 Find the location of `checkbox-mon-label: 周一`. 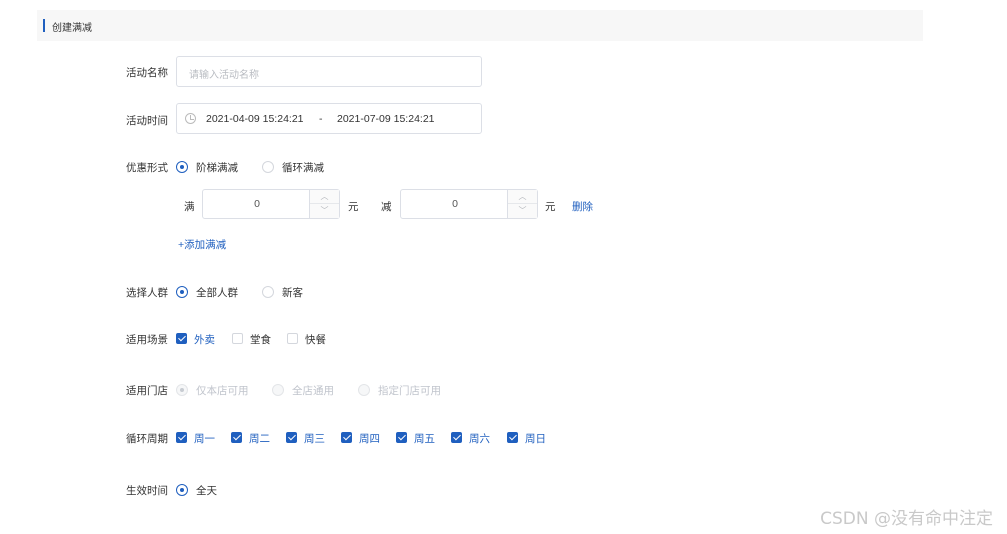

checkbox-mon-label: 周一 is located at coordinates (204, 438).